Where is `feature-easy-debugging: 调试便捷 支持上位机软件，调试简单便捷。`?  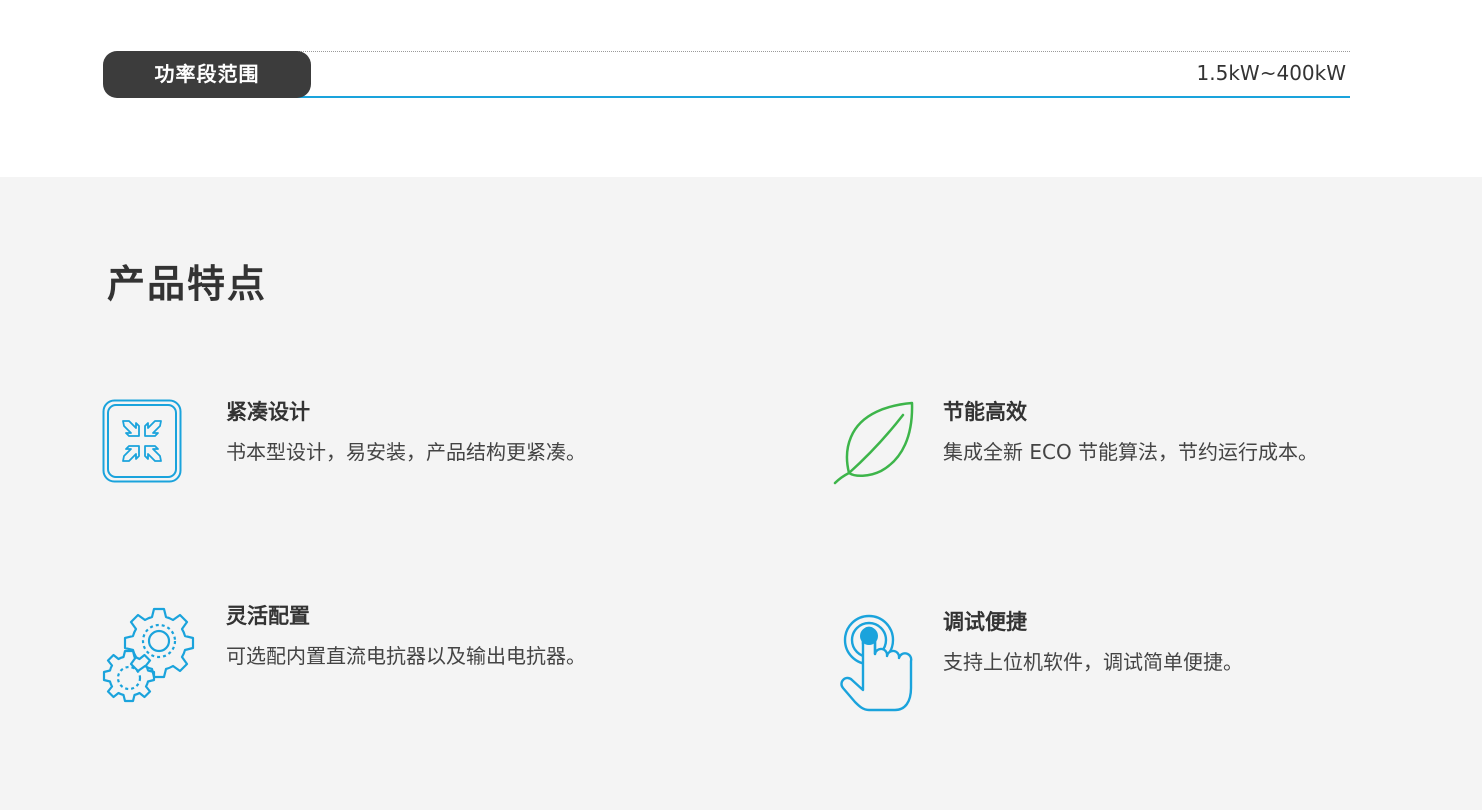 feature-easy-debugging: 调试便捷 支持上位机软件，调试简单便捷。 is located at coordinates (1129, 667).